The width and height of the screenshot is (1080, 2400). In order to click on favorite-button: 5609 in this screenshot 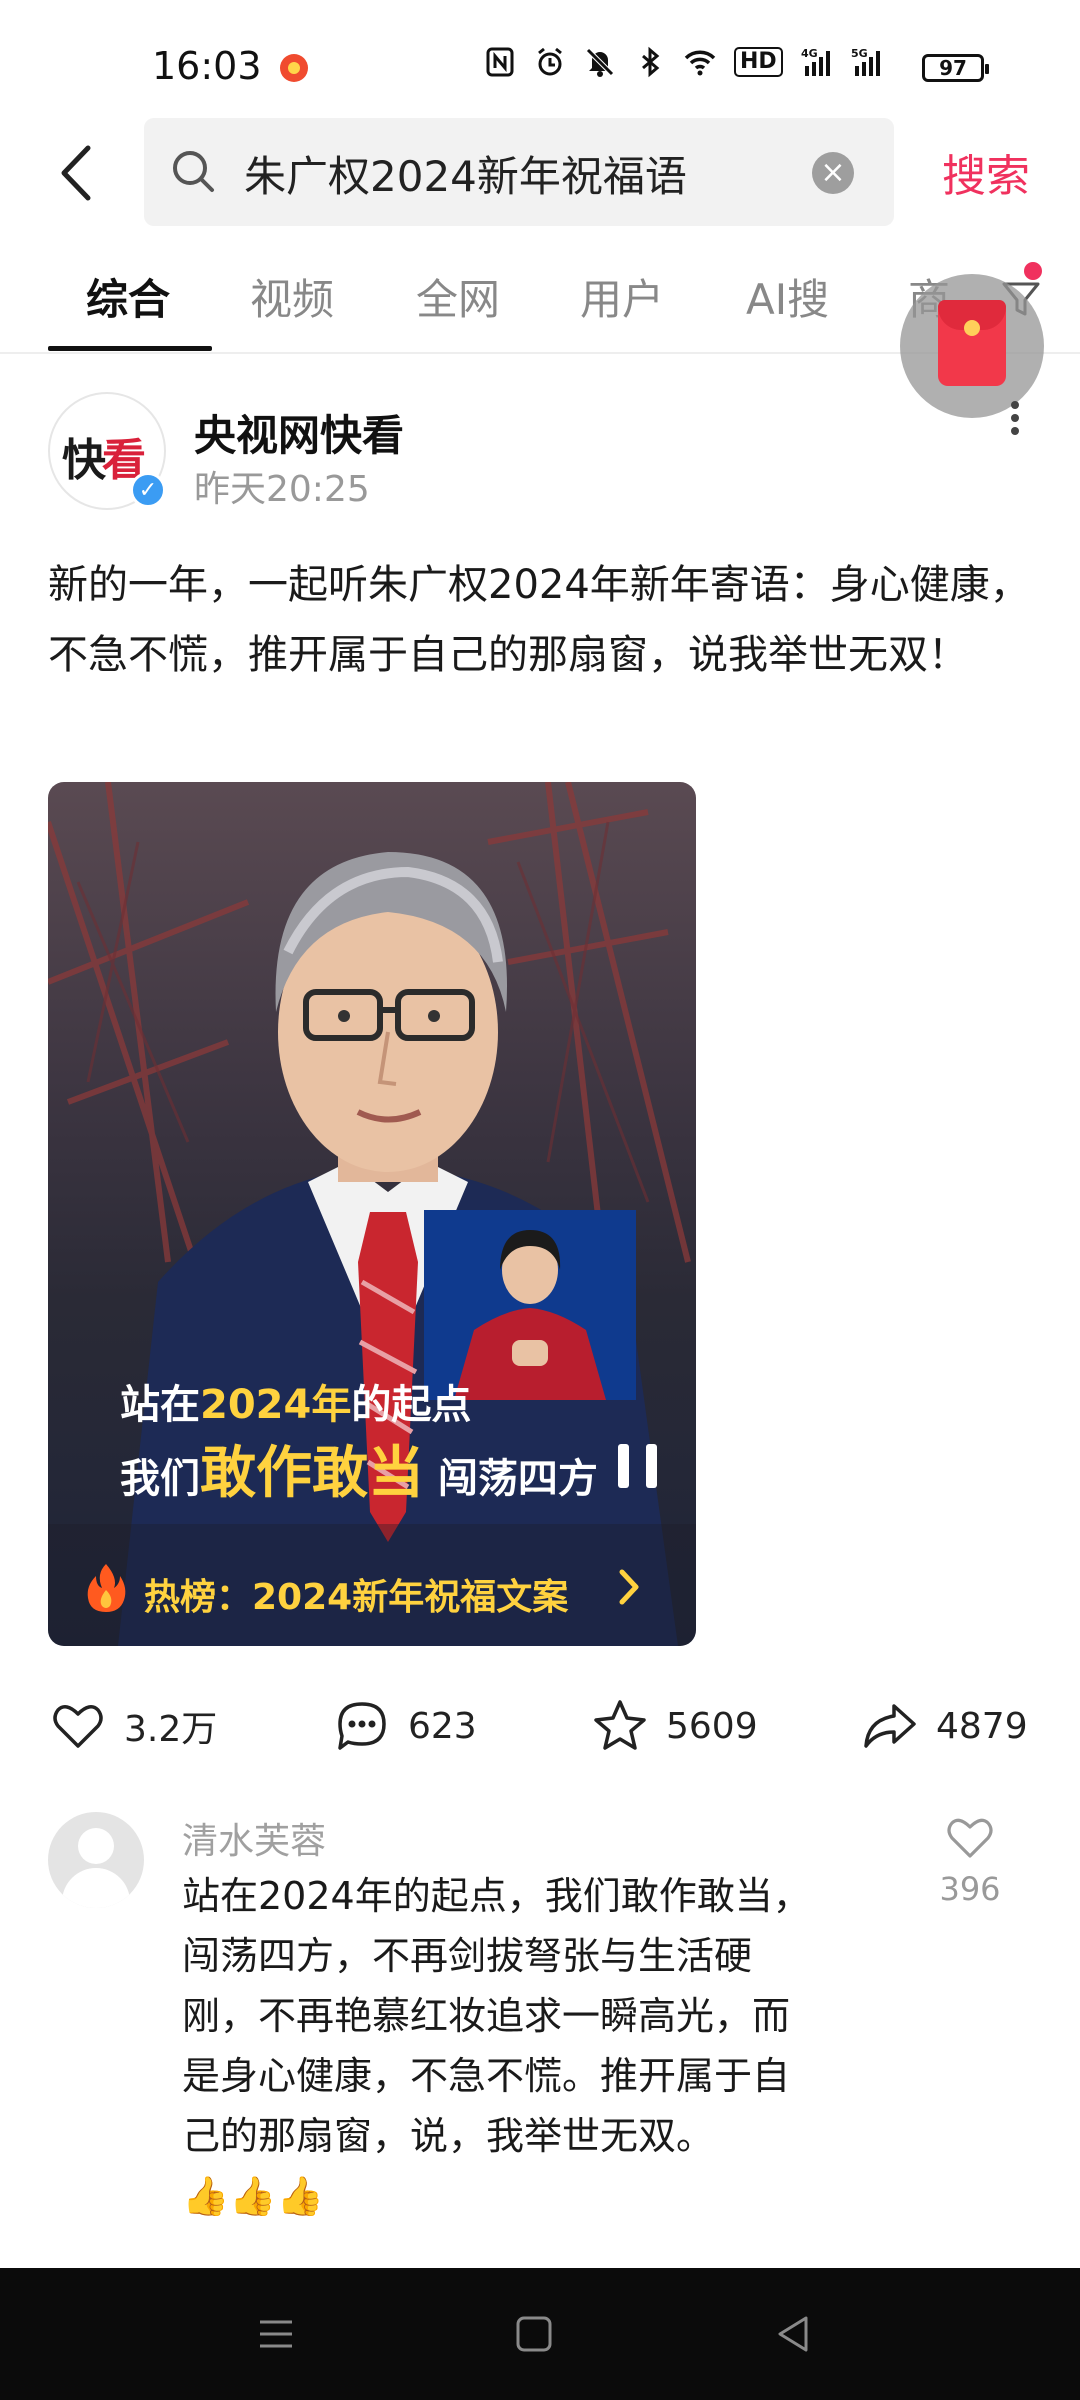, I will do `click(675, 1726)`.